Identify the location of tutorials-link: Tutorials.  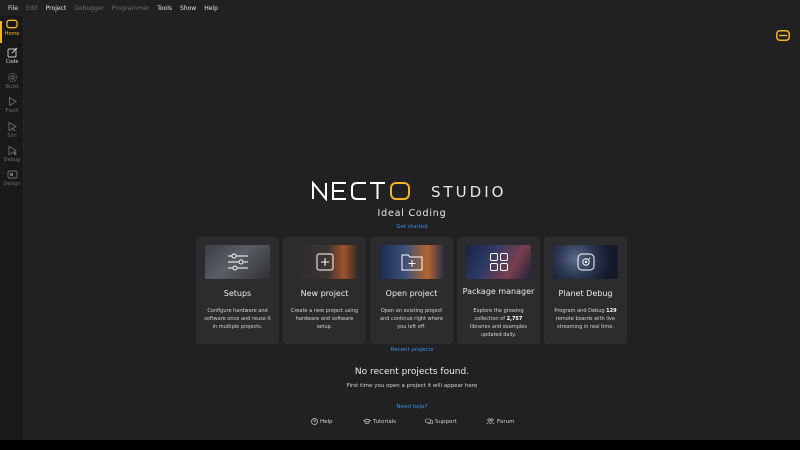
(379, 421).